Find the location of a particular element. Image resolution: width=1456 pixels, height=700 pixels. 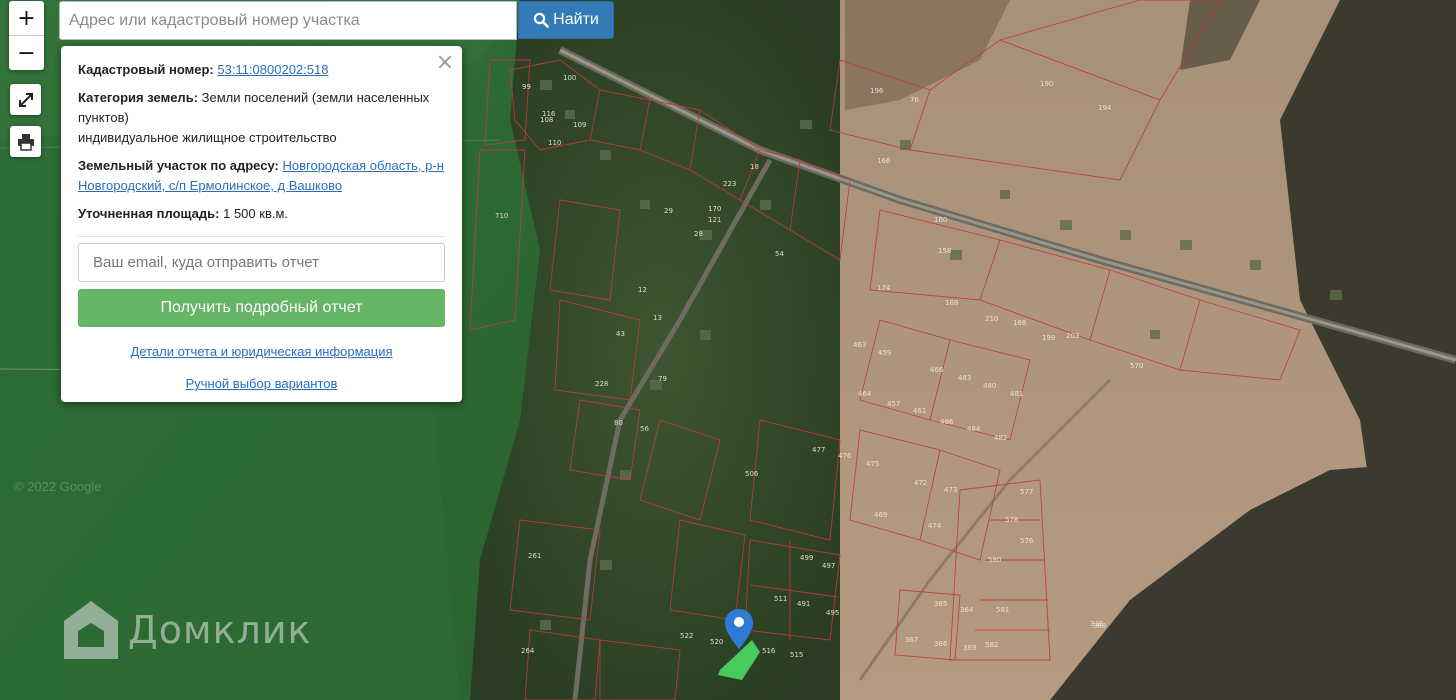

svg-text: 495 is located at coordinates (832, 613).